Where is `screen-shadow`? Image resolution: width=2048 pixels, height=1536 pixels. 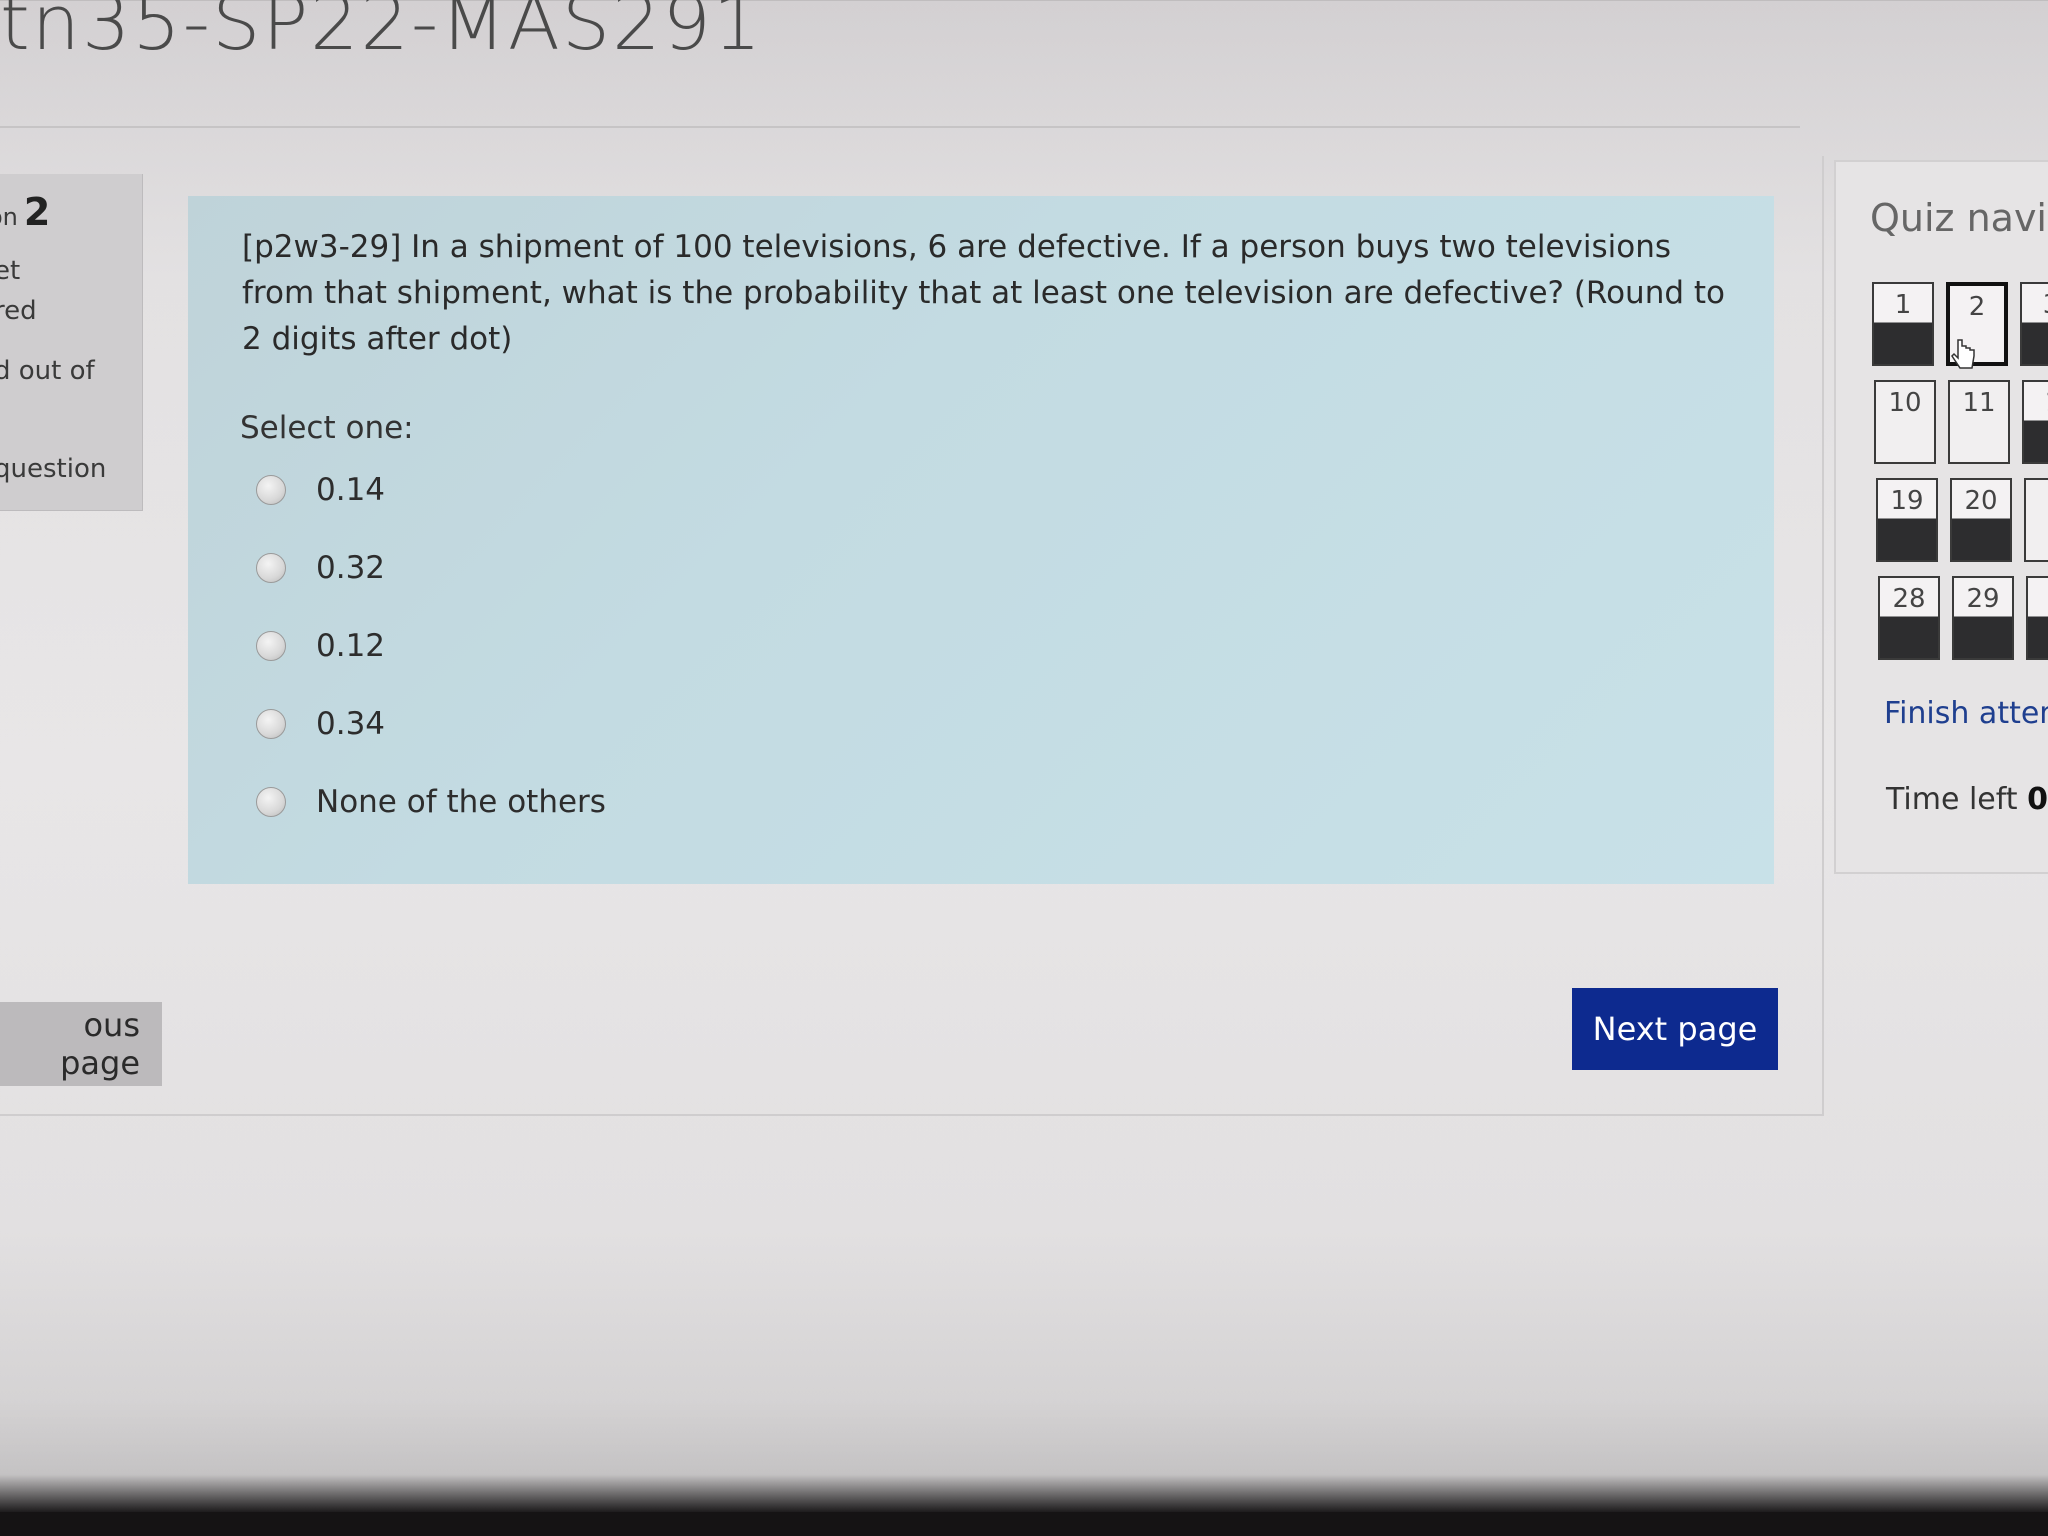 screen-shadow is located at coordinates (1024, 1456).